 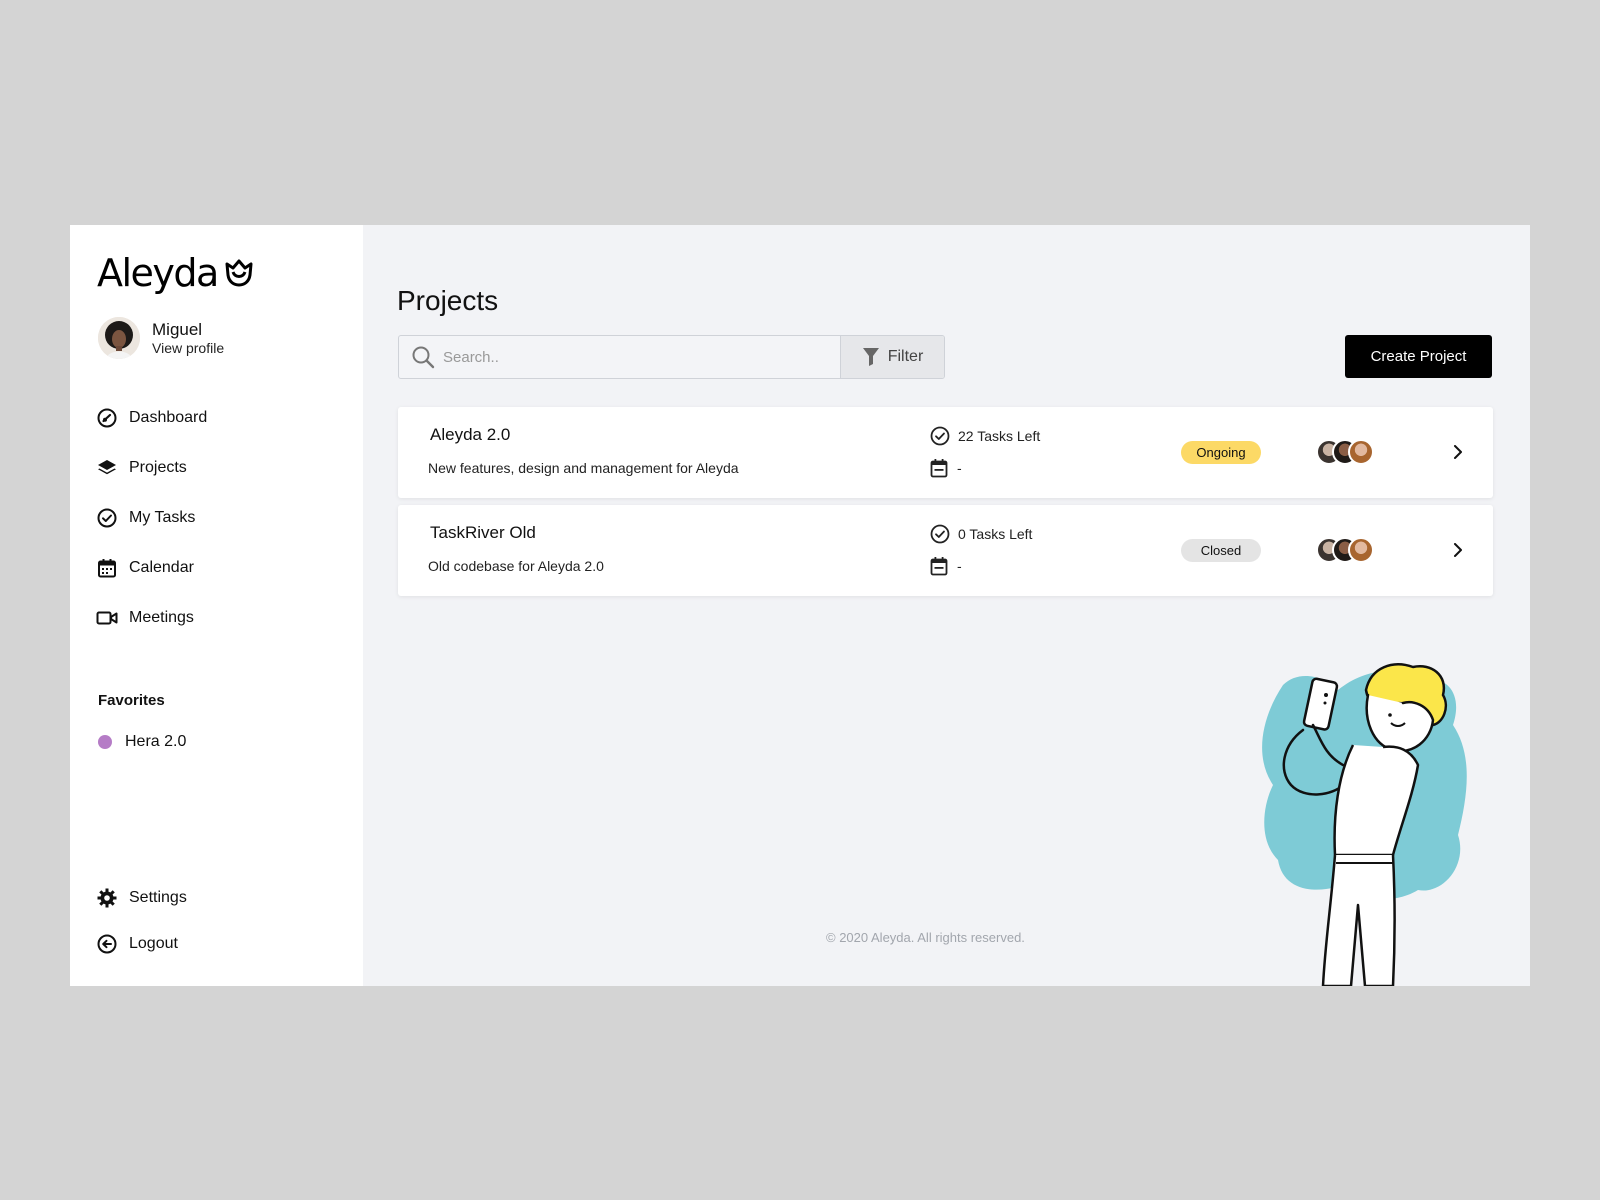 What do you see at coordinates (156, 741) in the screenshot?
I see `favorite-label: Hera 2.0` at bounding box center [156, 741].